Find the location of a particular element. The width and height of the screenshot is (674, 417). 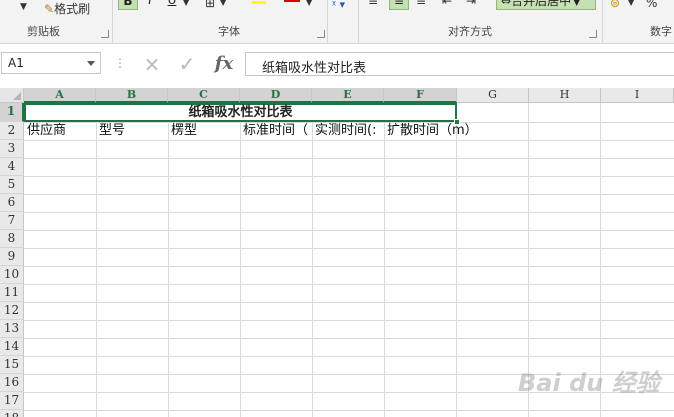

column-header-c: C is located at coordinates (204, 95).